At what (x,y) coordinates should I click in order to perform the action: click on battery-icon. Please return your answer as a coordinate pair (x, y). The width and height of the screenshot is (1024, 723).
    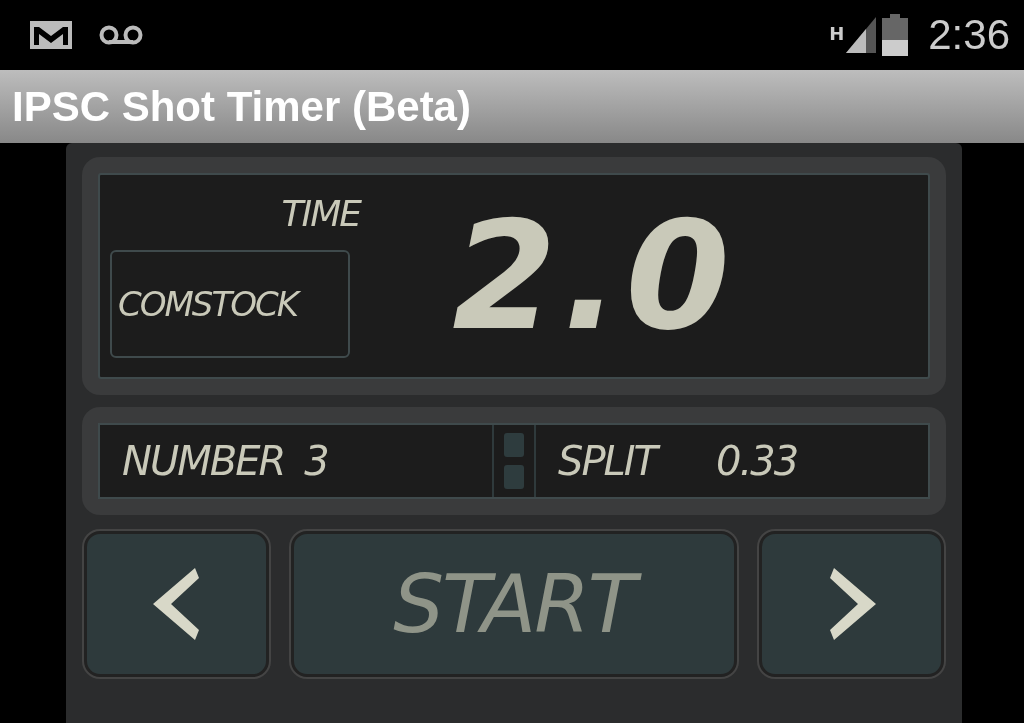
    Looking at the image, I should click on (895, 35).